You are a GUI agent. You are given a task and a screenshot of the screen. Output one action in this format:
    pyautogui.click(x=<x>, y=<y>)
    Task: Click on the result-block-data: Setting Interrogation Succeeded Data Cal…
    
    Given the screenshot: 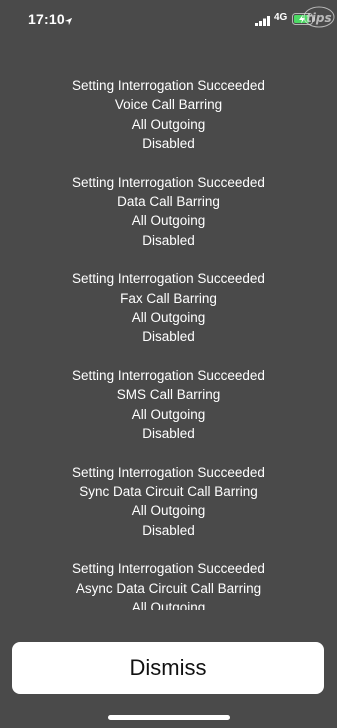 What is the action you would take?
    pyautogui.click(x=168, y=212)
    